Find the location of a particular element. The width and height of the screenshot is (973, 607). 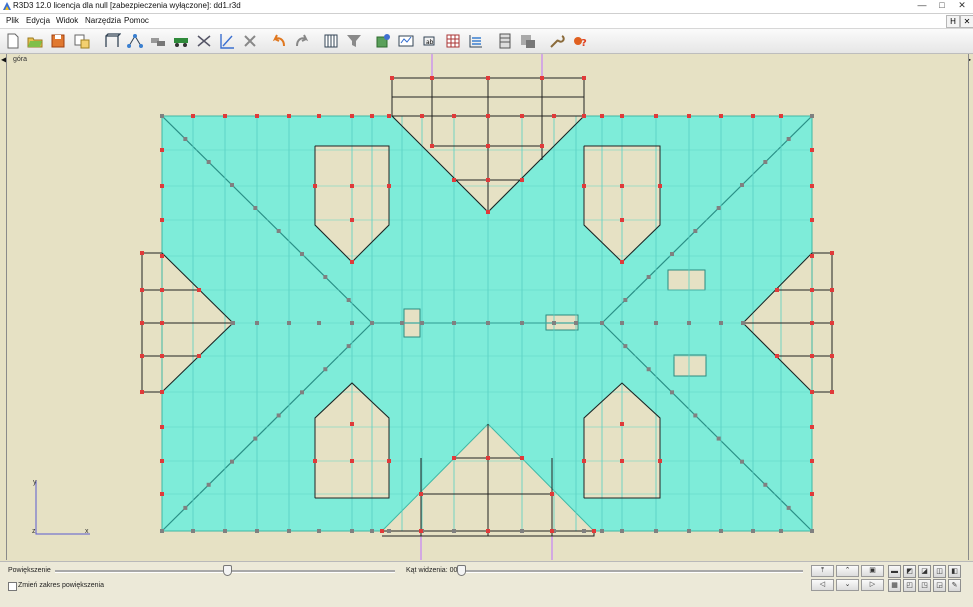

menu-edit: Edycja is located at coordinates (38, 21).